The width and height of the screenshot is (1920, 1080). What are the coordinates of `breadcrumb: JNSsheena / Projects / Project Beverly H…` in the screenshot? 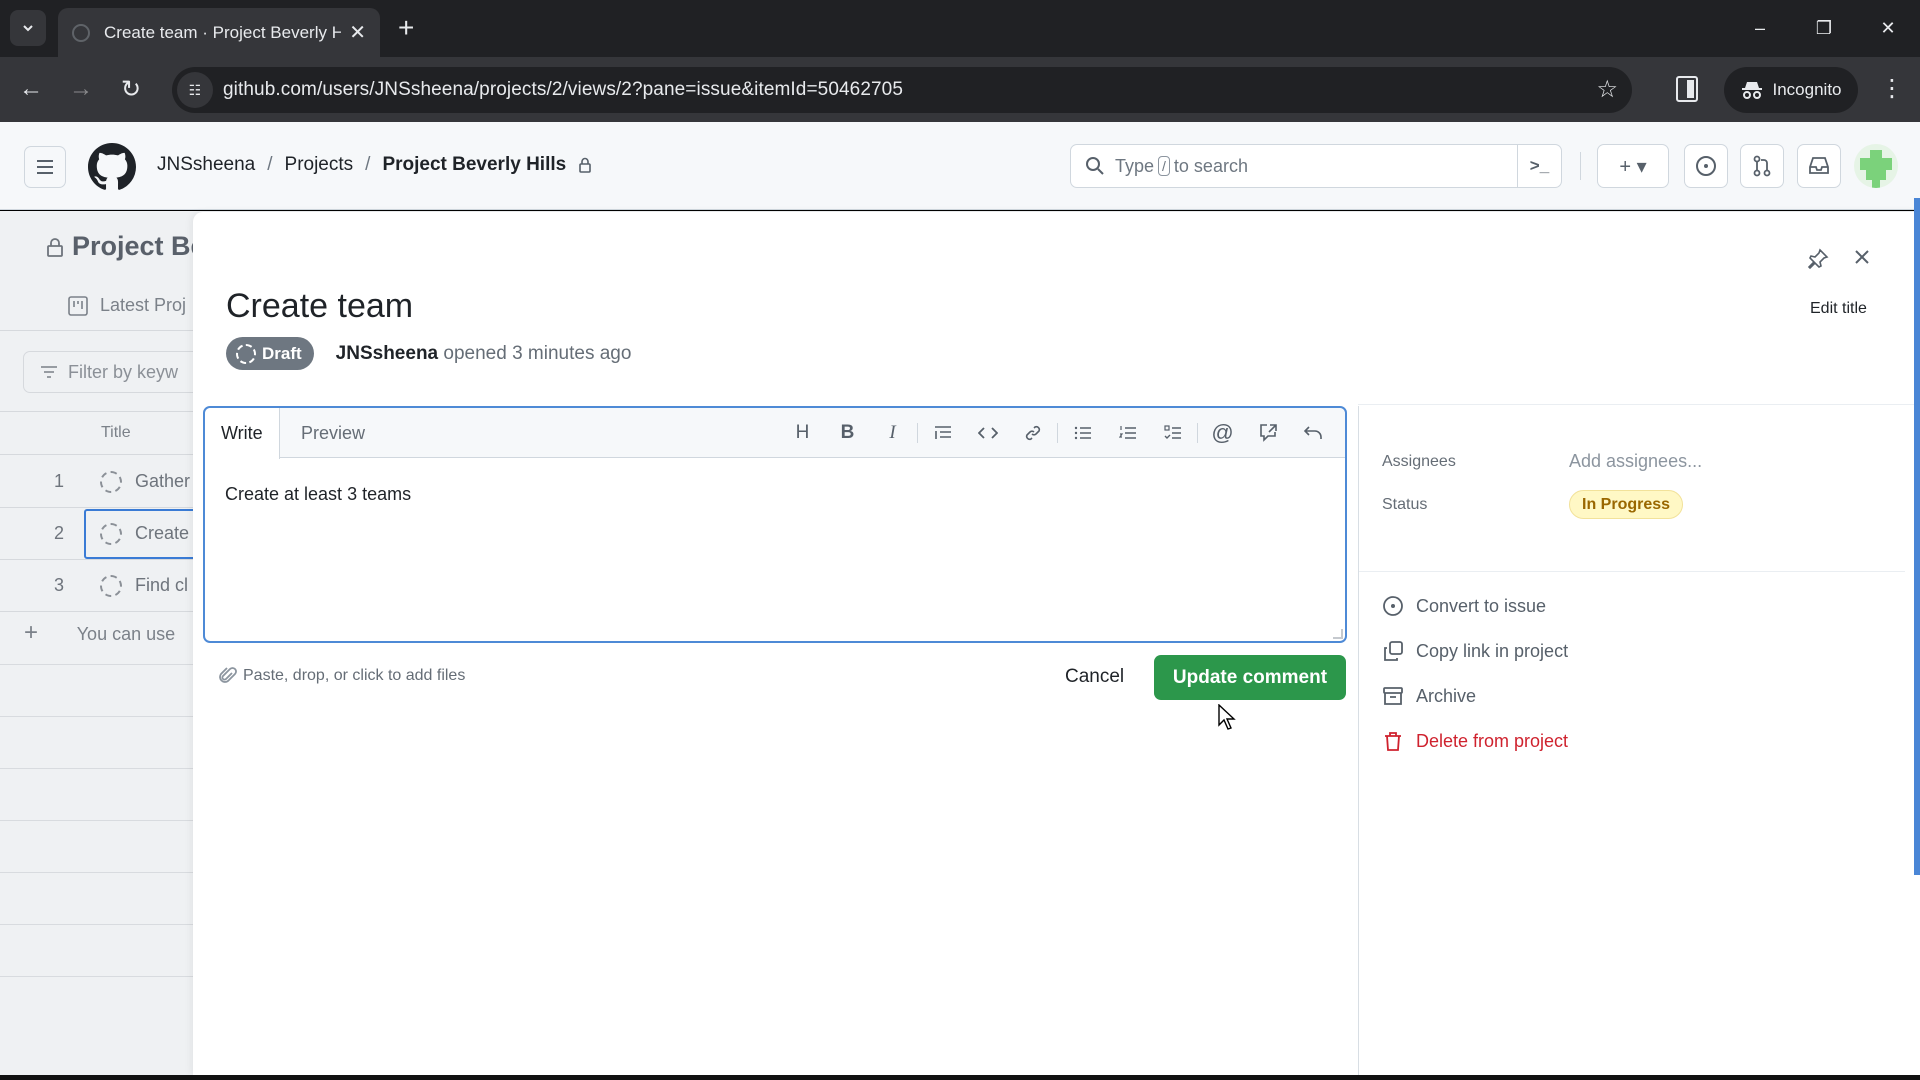 It's located at (374, 165).